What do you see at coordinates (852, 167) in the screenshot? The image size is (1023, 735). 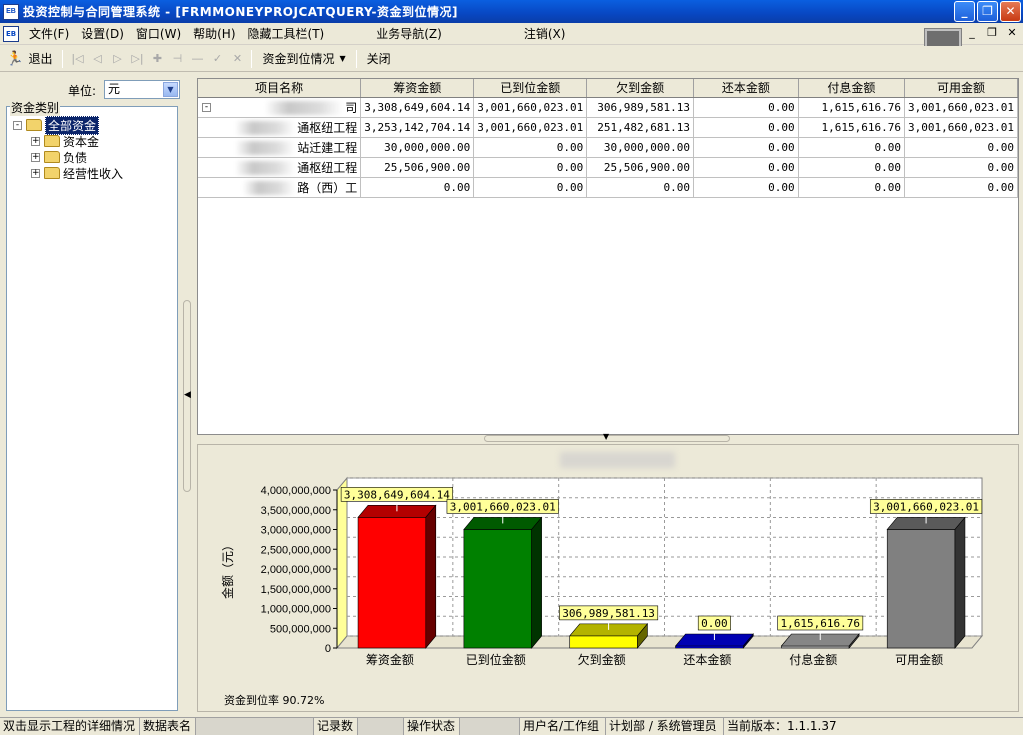 I see `cell-interest: 0.00` at bounding box center [852, 167].